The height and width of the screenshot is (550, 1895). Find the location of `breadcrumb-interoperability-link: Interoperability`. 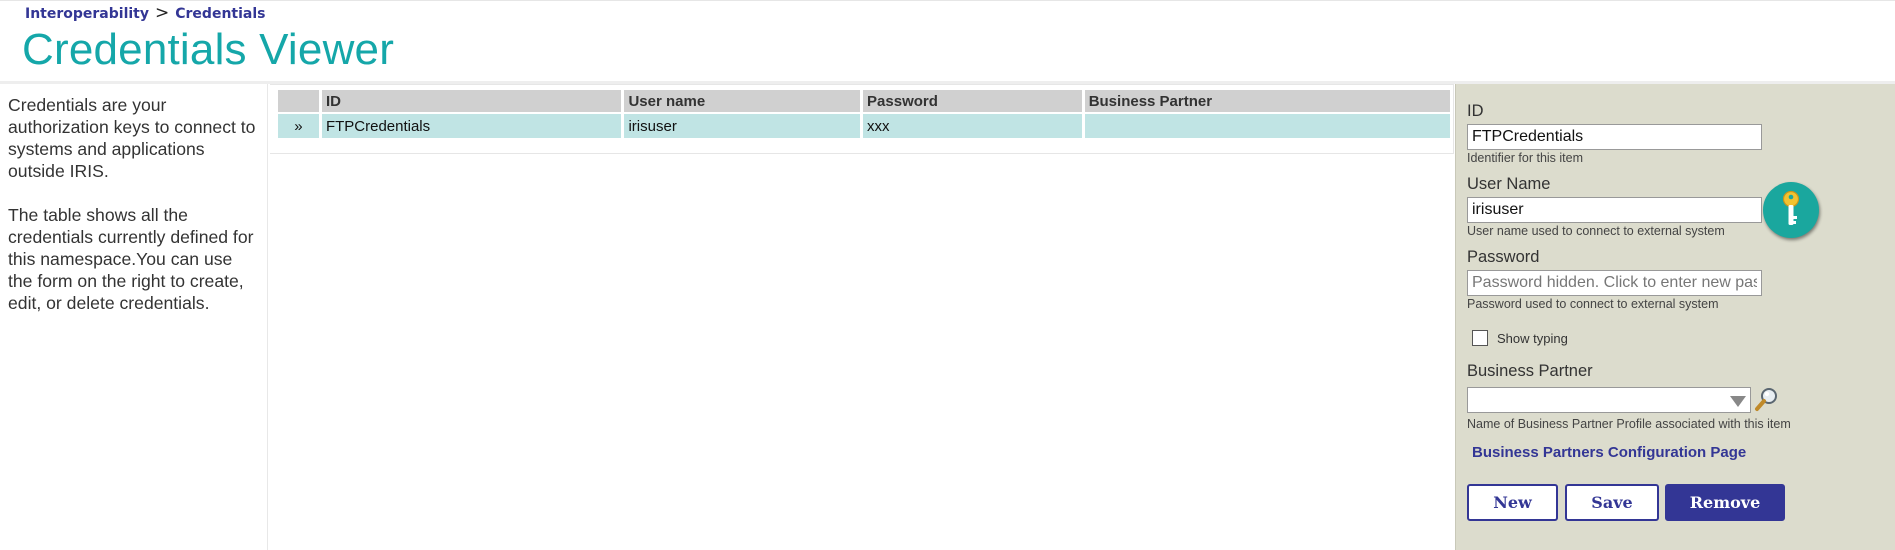

breadcrumb-interoperability-link: Interoperability is located at coordinates (87, 14).